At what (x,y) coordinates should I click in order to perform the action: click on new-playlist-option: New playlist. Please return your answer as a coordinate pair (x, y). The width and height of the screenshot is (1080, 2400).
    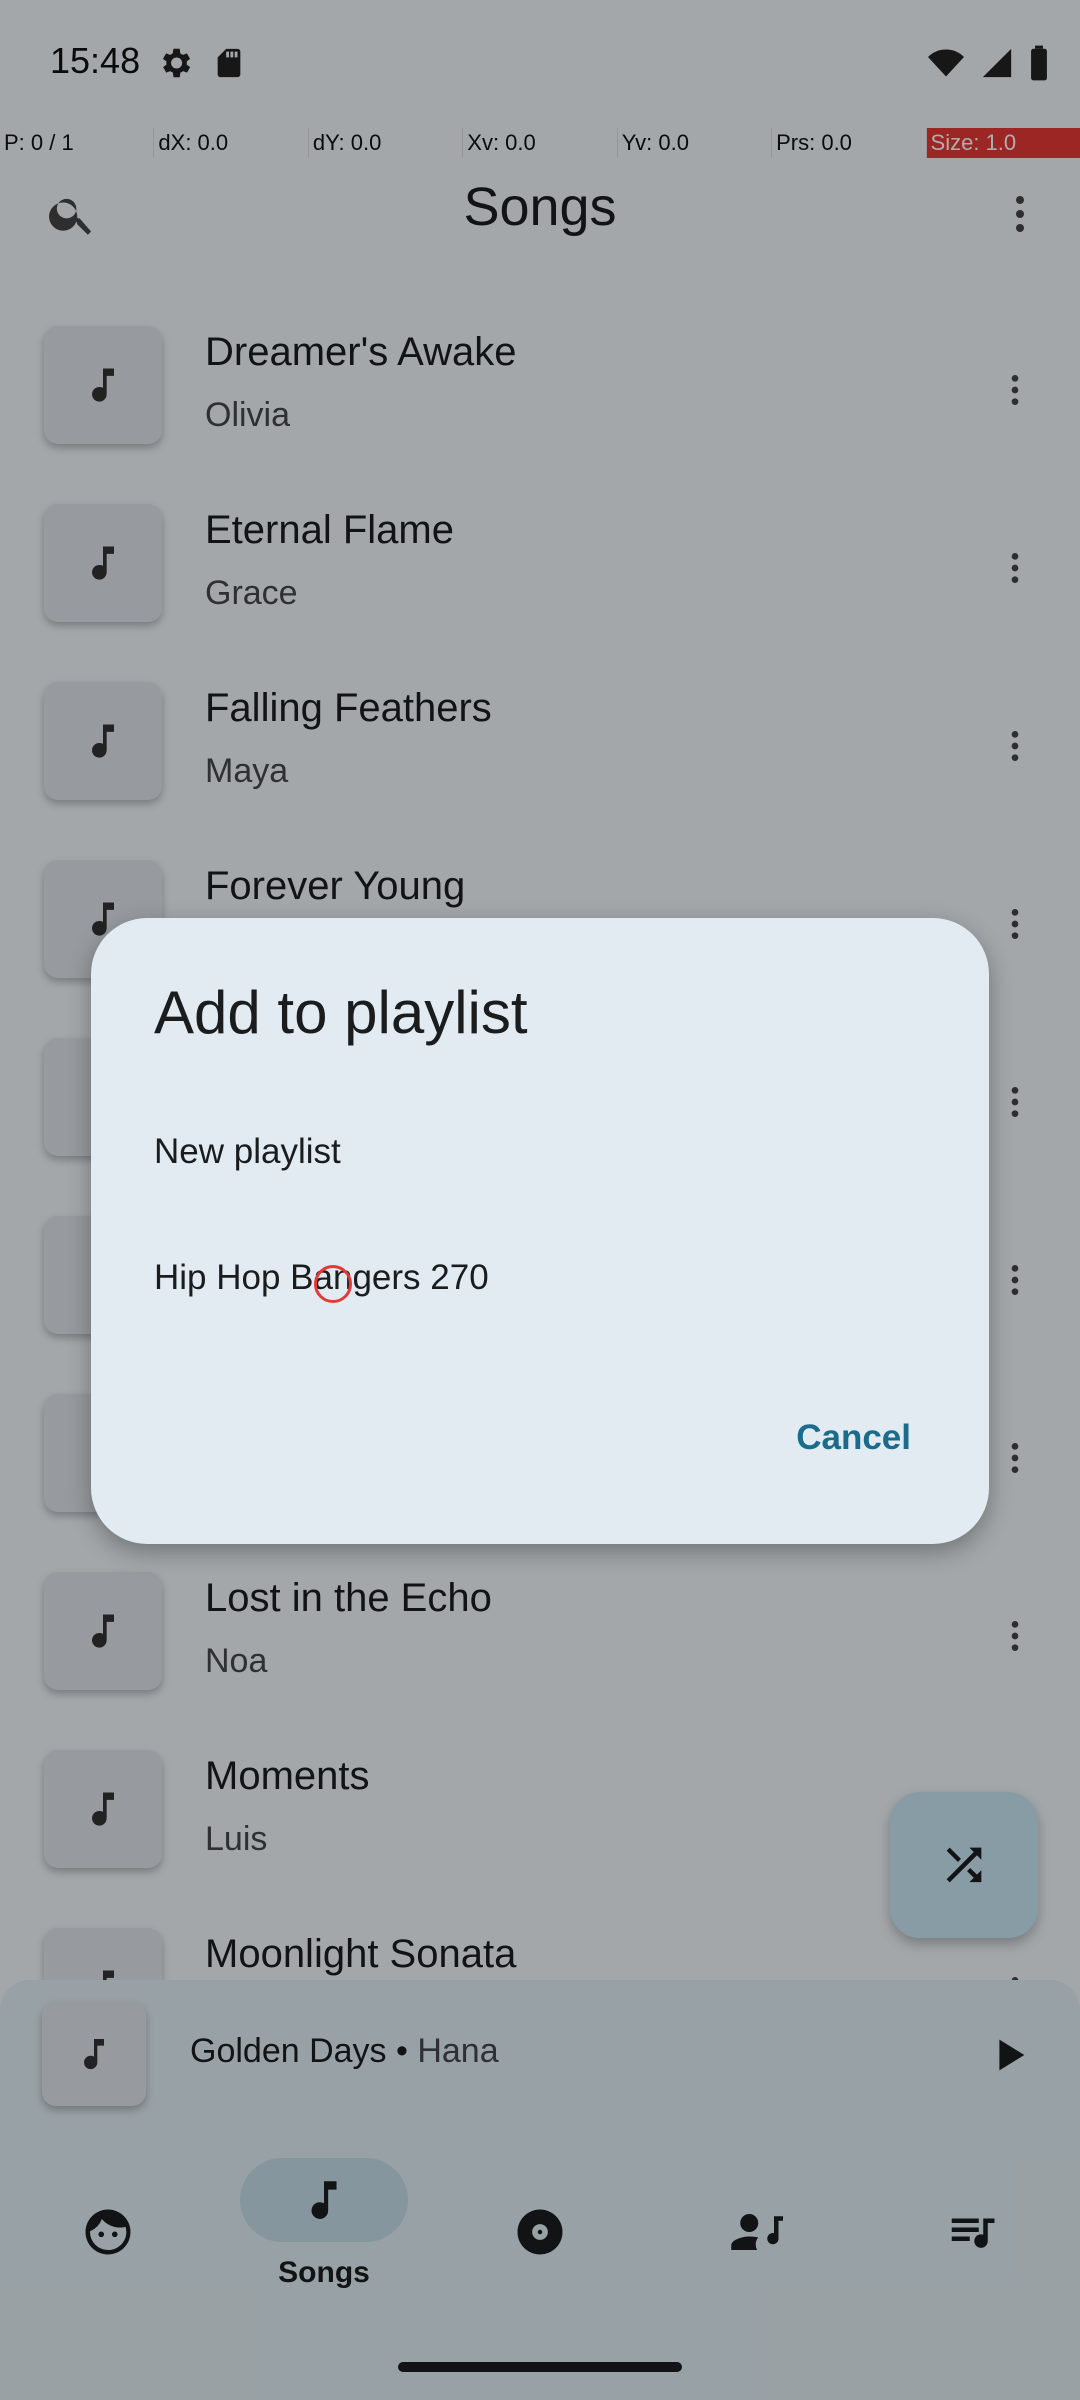
    Looking at the image, I should click on (247, 1152).